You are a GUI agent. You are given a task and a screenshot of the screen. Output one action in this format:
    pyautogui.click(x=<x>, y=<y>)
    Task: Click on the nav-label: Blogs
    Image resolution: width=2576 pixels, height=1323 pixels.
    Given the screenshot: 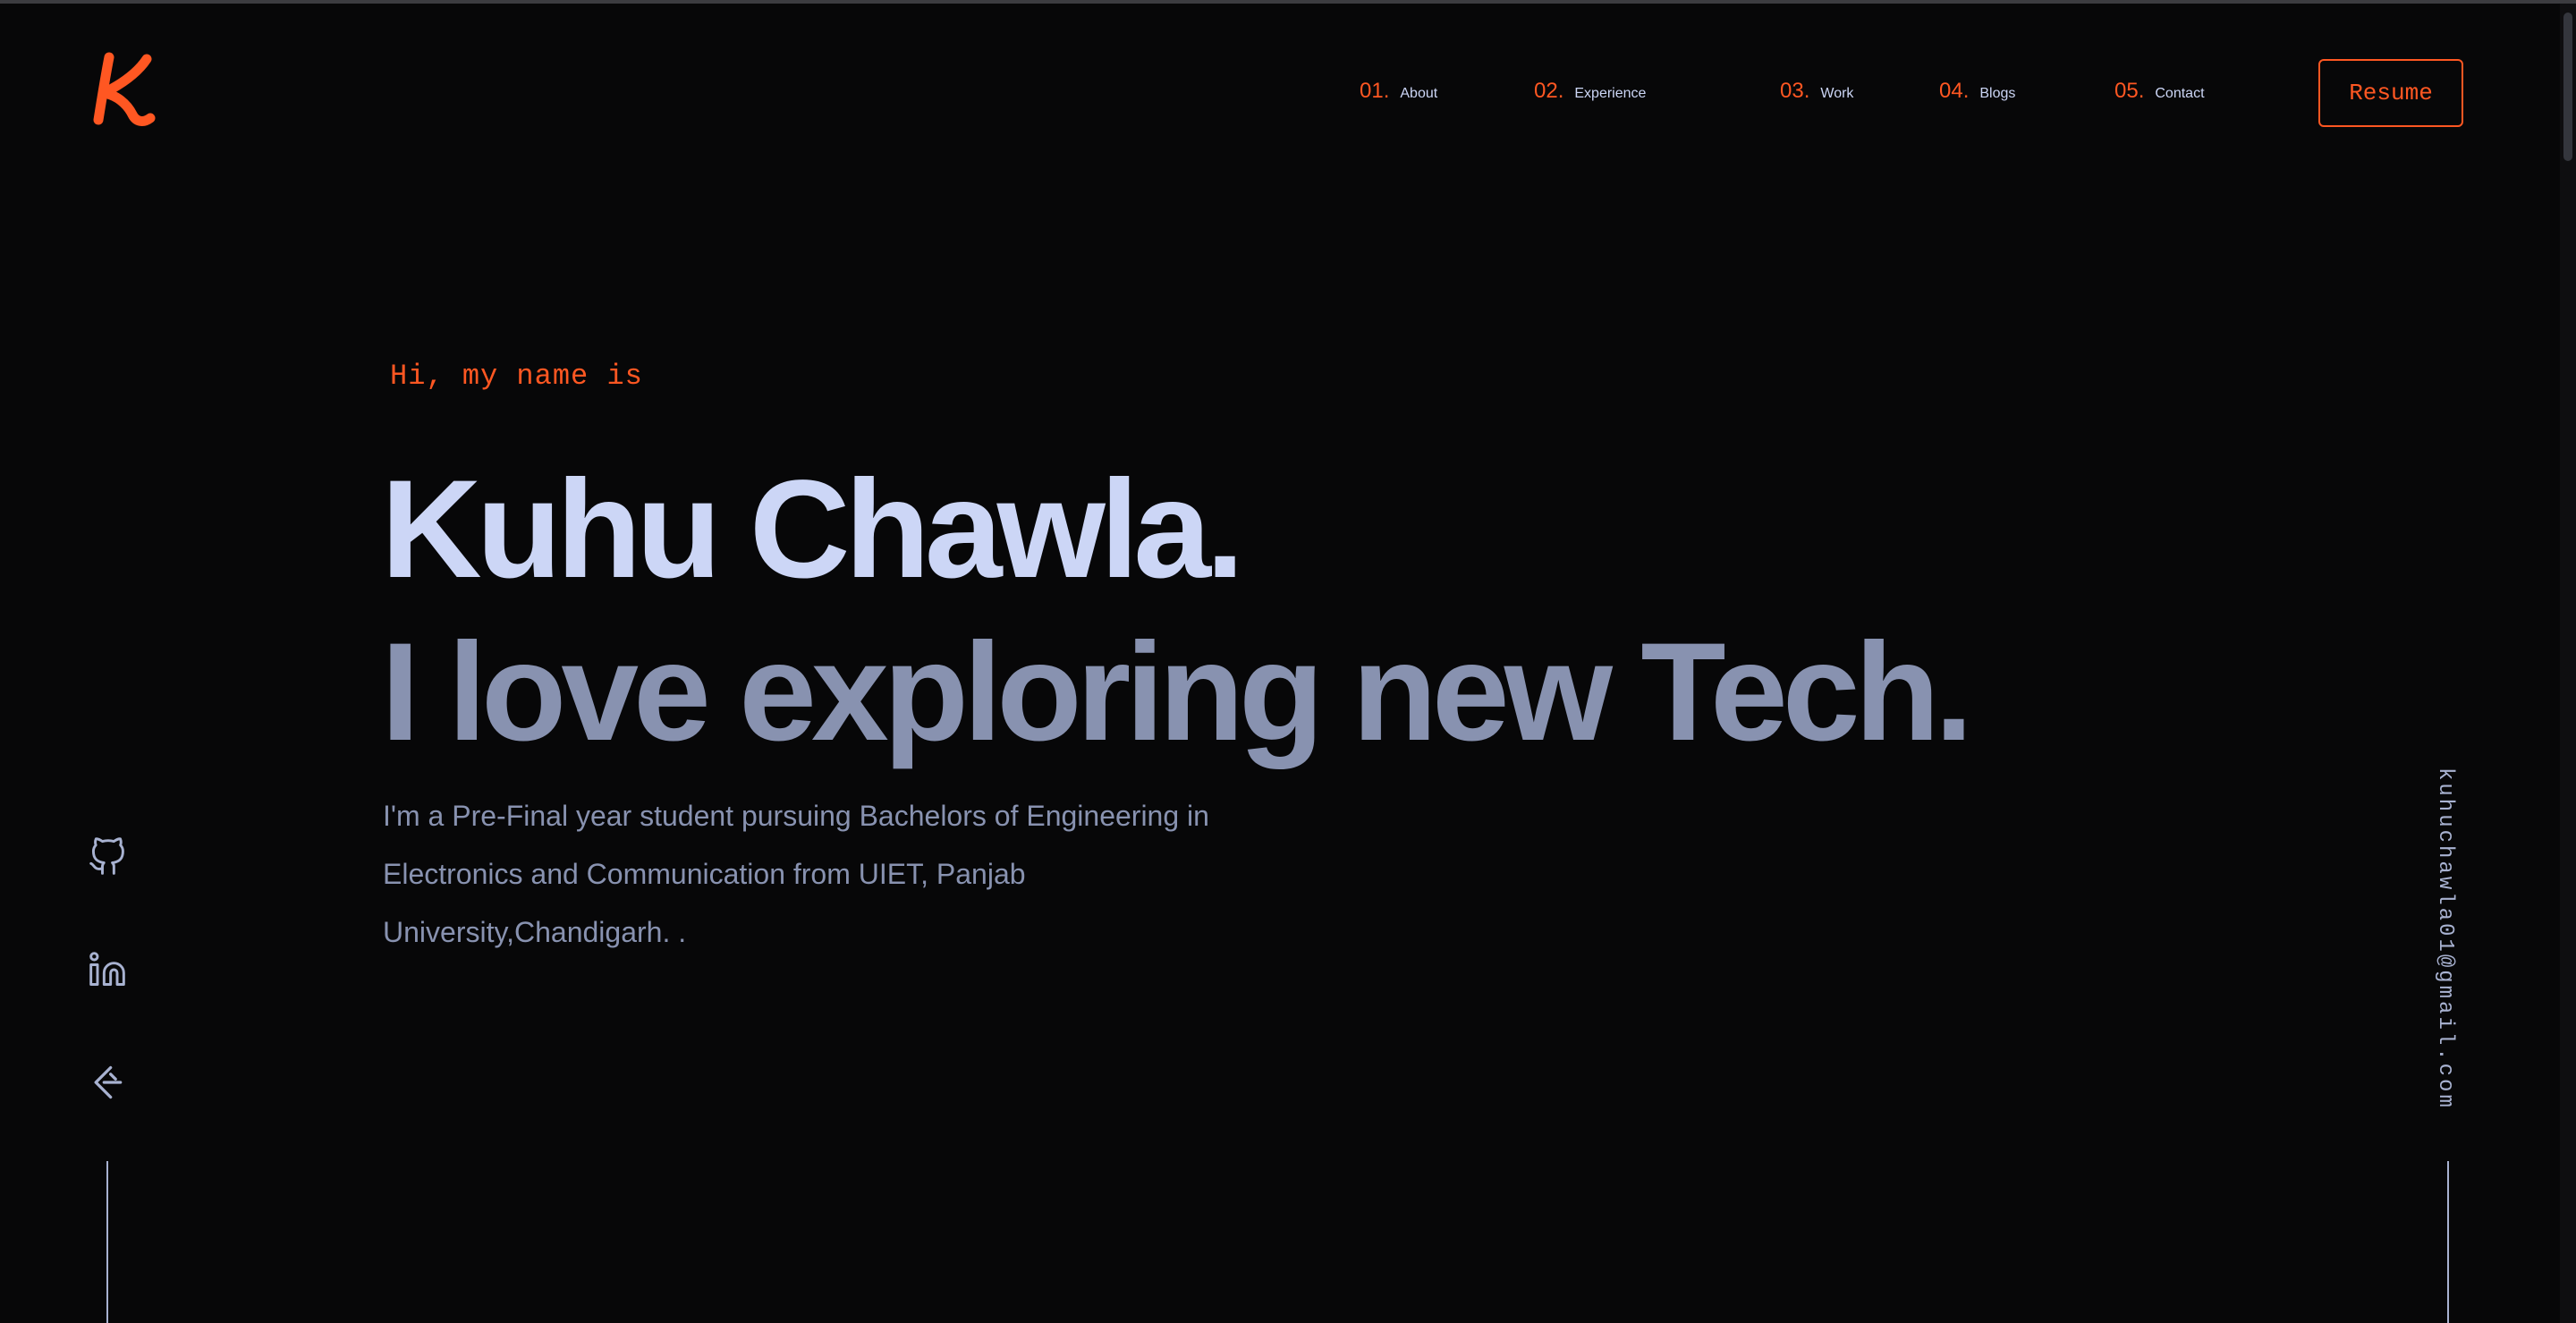 What is the action you would take?
    pyautogui.click(x=1997, y=93)
    